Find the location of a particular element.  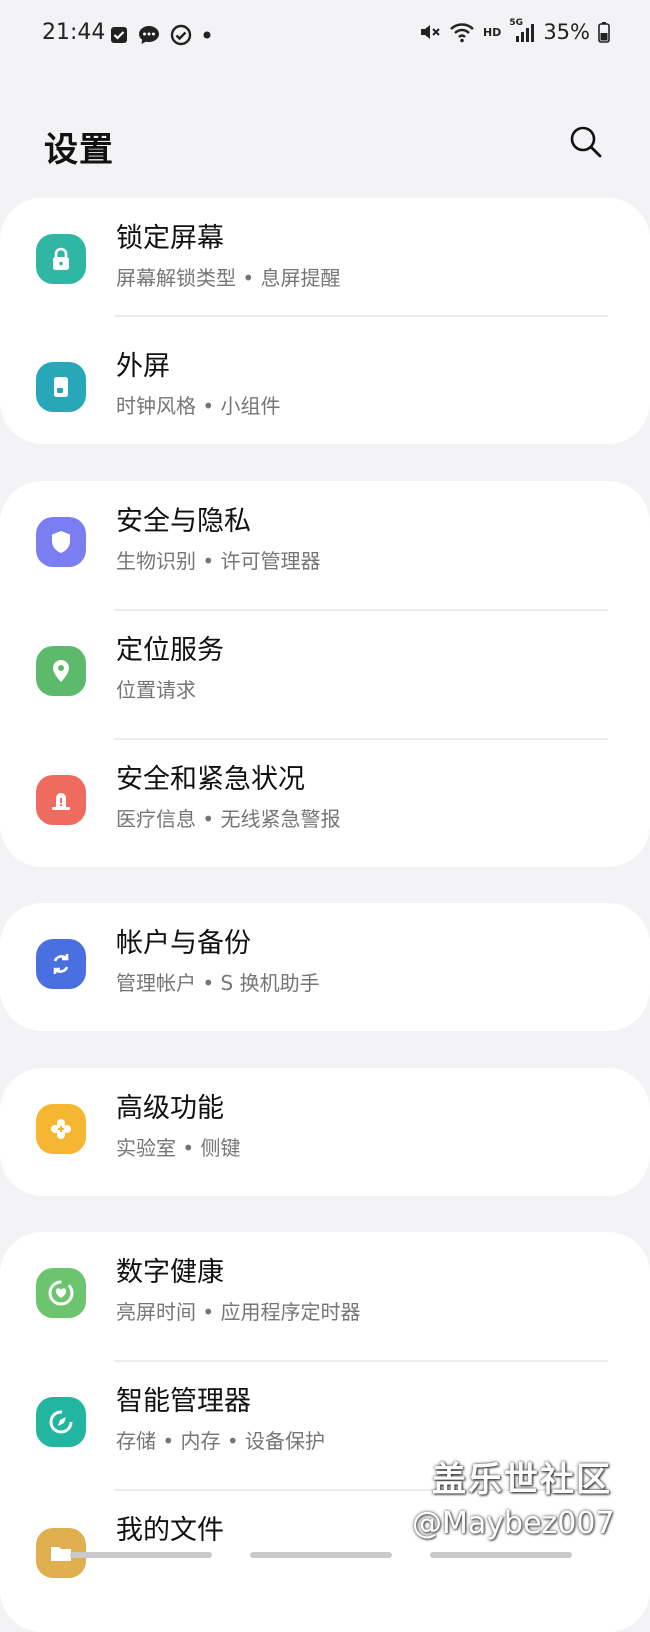

page-title: 设置 is located at coordinates (79, 150).